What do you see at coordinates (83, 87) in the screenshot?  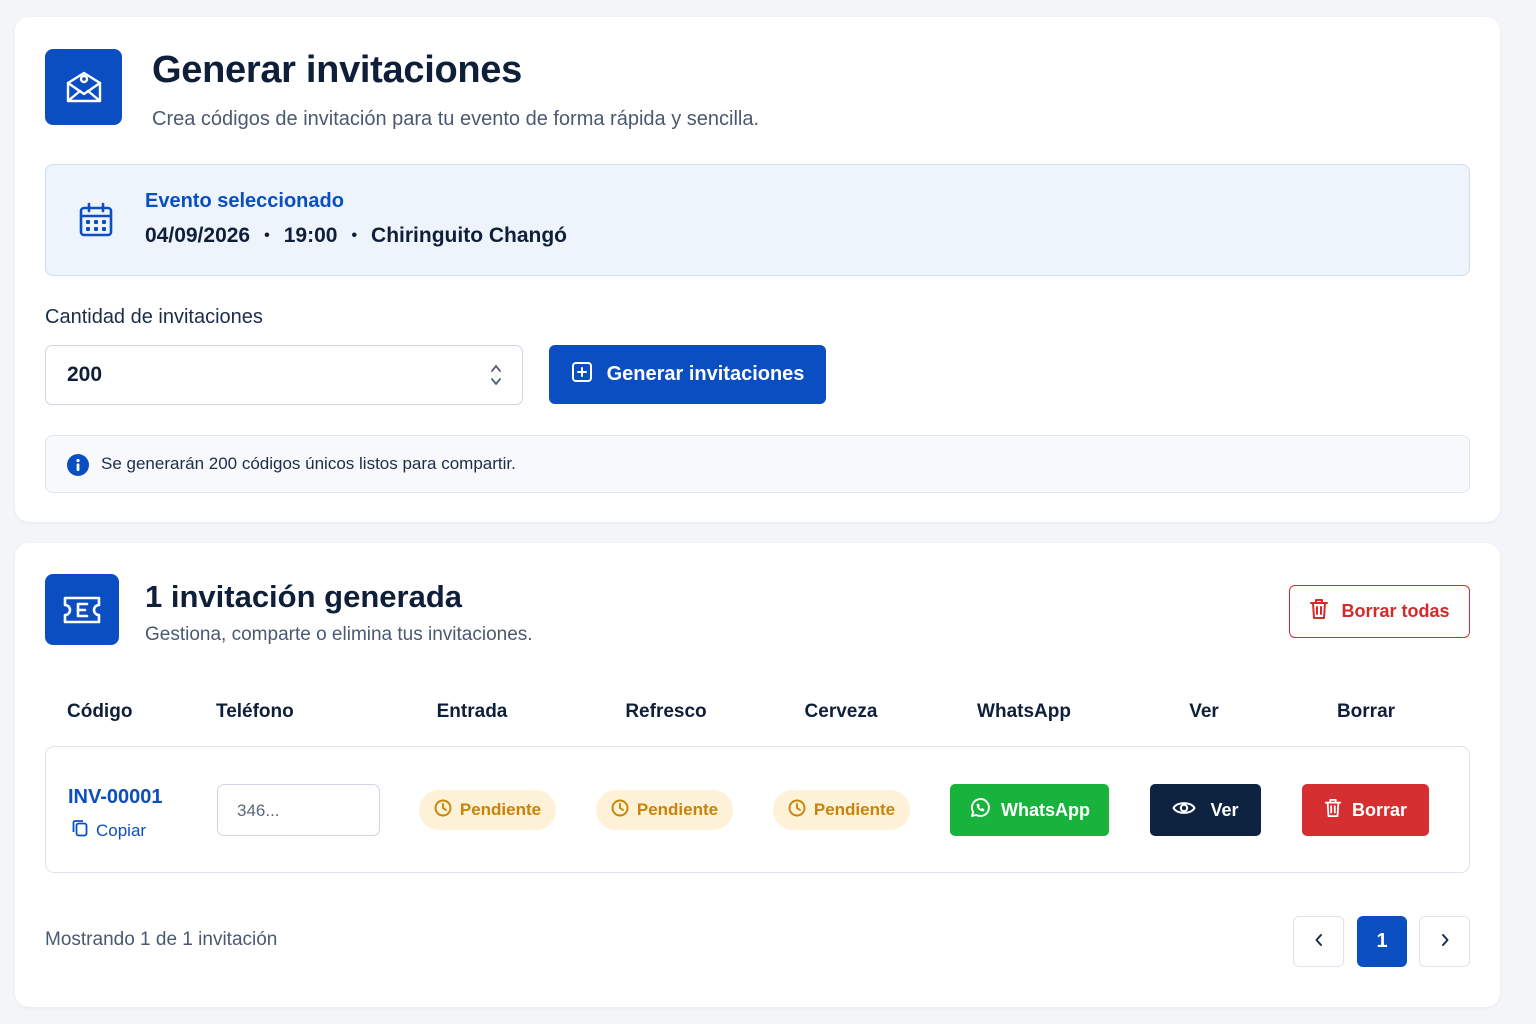 I see `envelope-icon` at bounding box center [83, 87].